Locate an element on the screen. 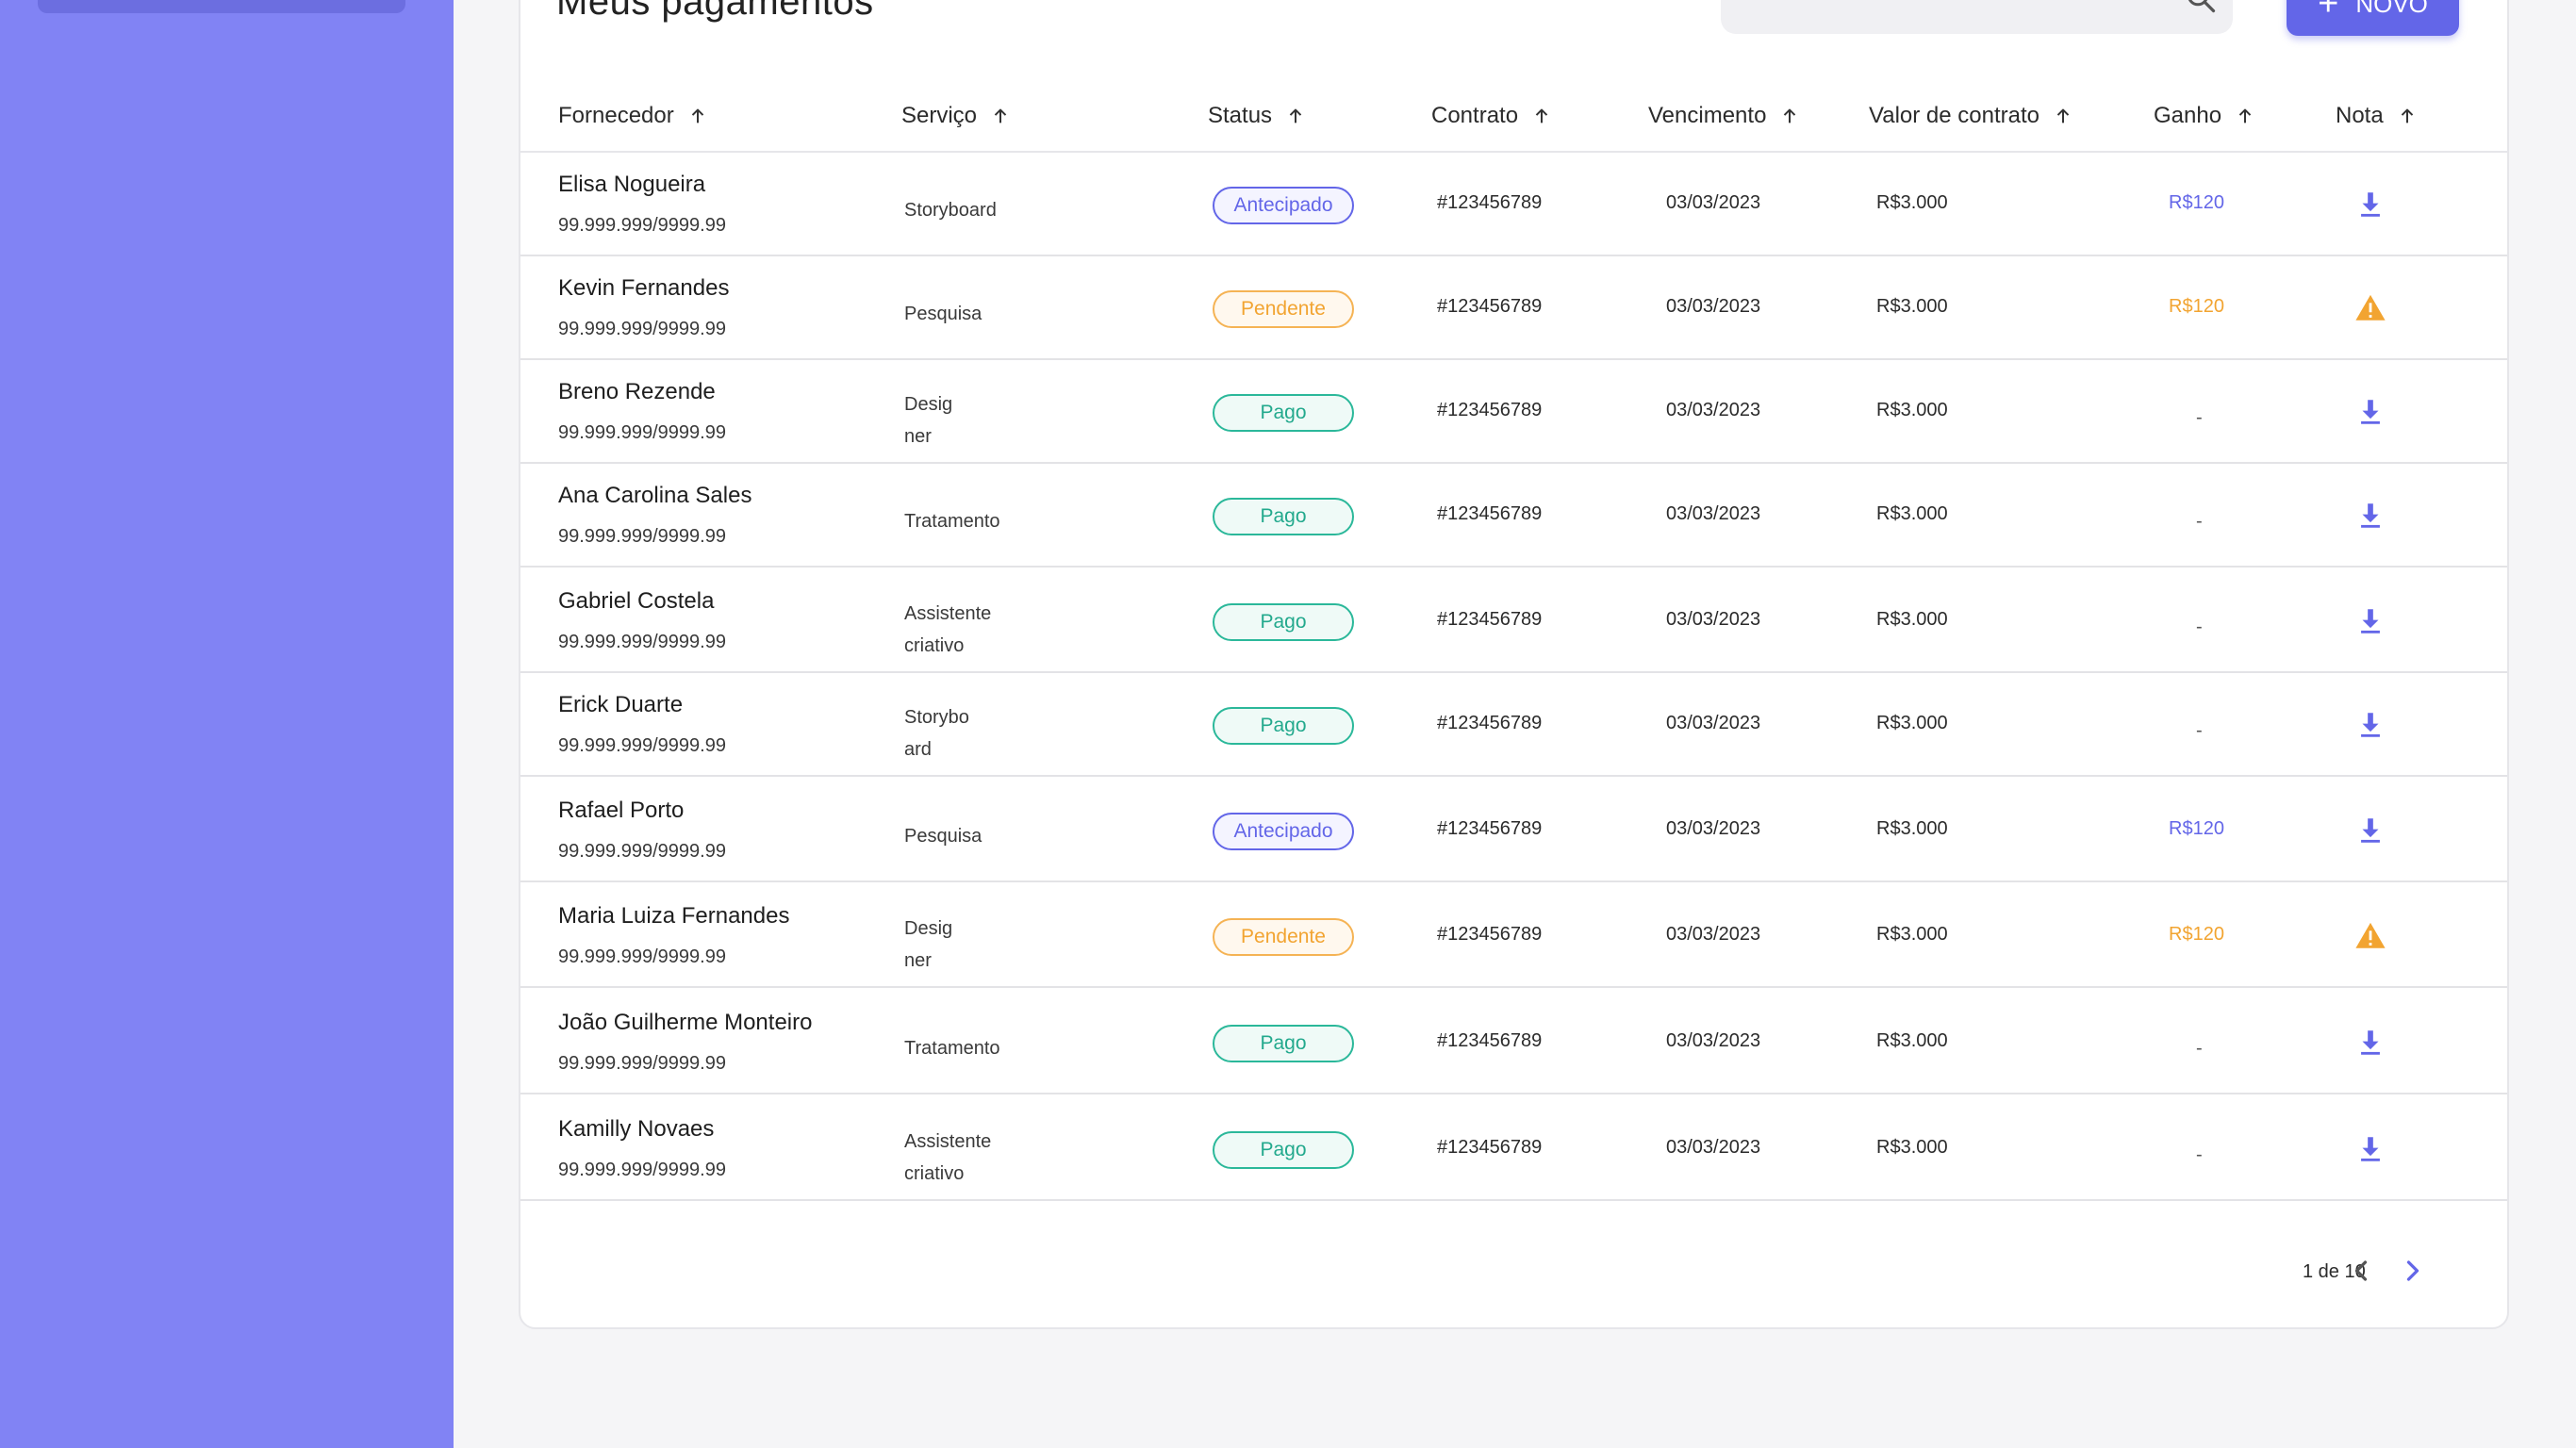 The height and width of the screenshot is (1448, 2576). supplier-name: Kevin Fernandes is located at coordinates (644, 288).